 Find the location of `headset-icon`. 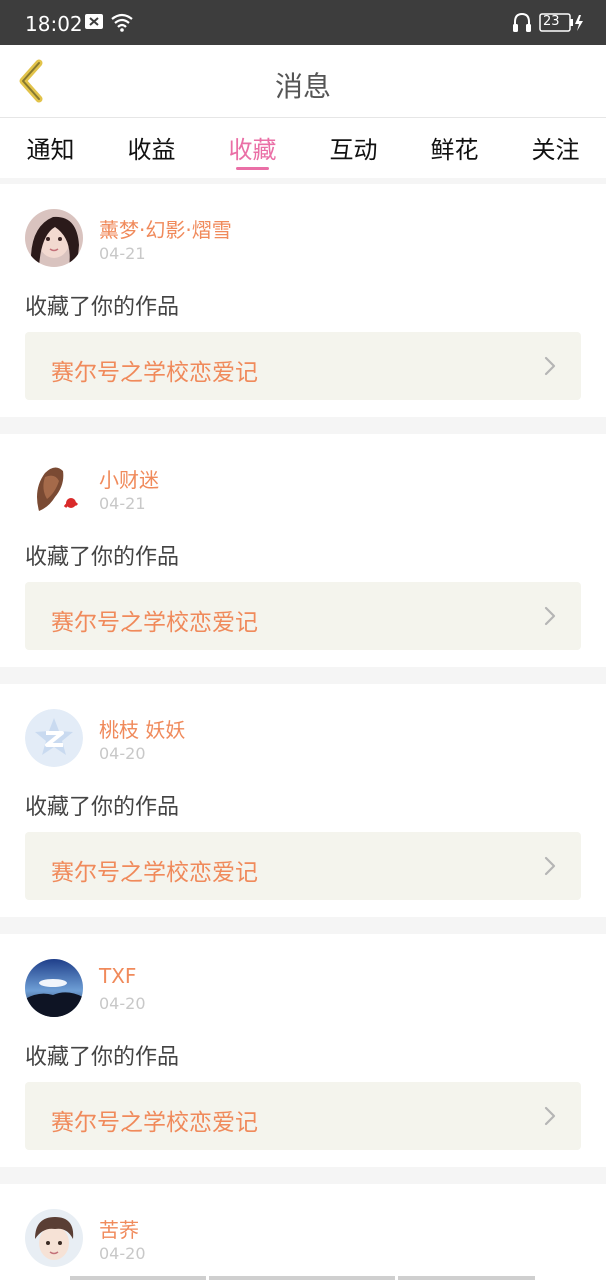

headset-icon is located at coordinates (522, 22).